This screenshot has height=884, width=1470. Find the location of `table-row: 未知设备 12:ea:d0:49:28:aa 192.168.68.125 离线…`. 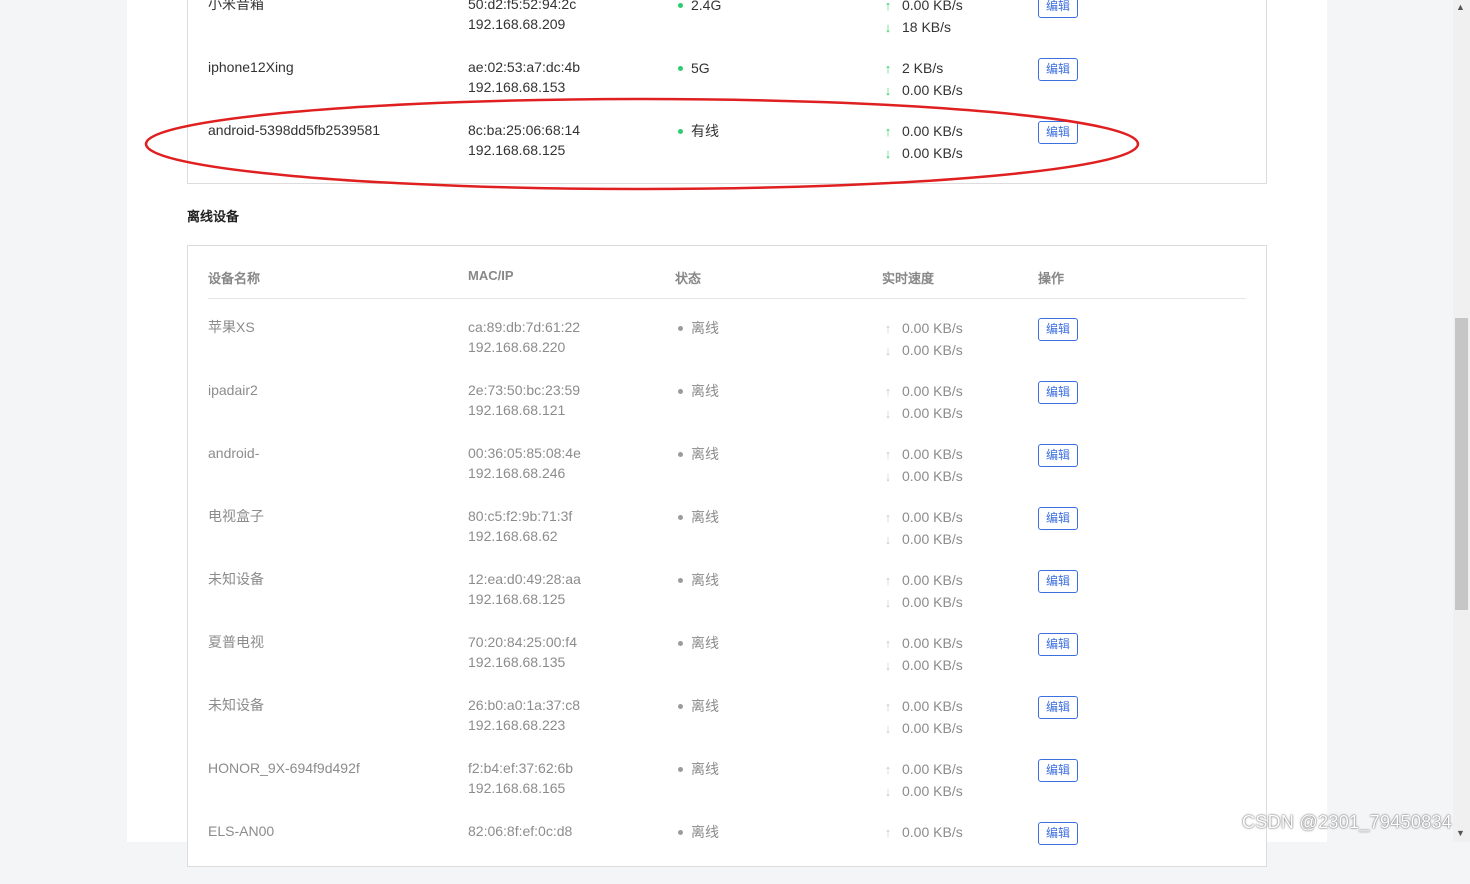

table-row: 未知设备 12:ea:d0:49:28:aa 192.168.68.125 离线… is located at coordinates (727, 600).